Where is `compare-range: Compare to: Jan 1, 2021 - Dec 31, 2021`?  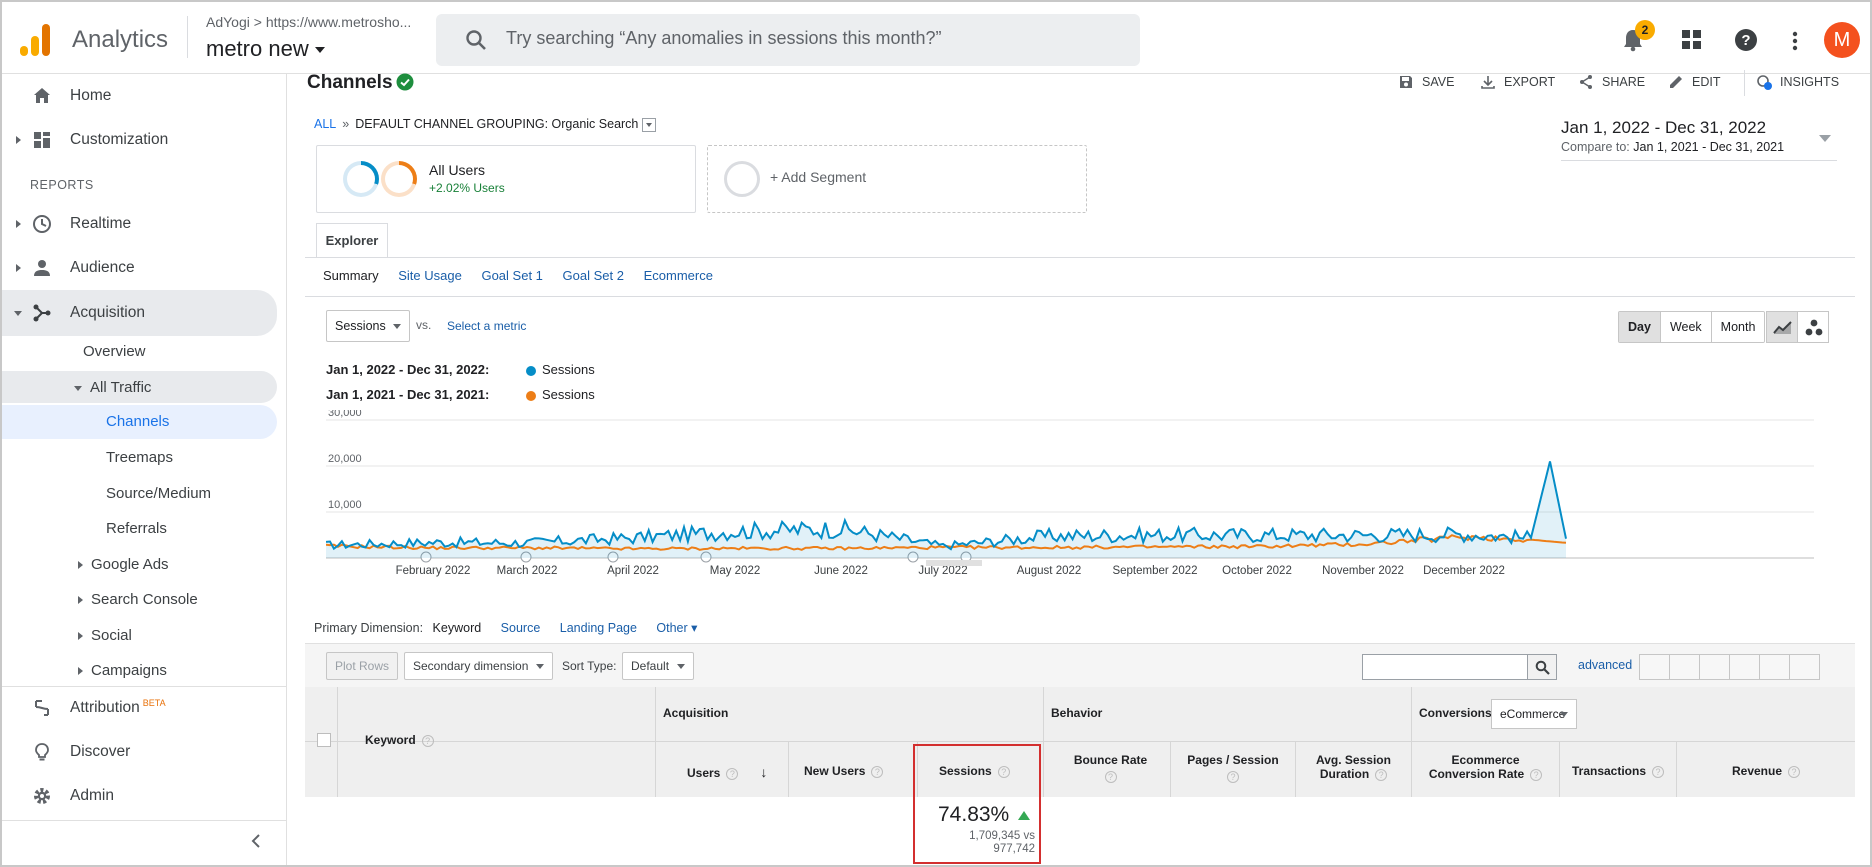
compare-range: Compare to: Jan 1, 2021 - Dec 31, 2021 is located at coordinates (1672, 147).